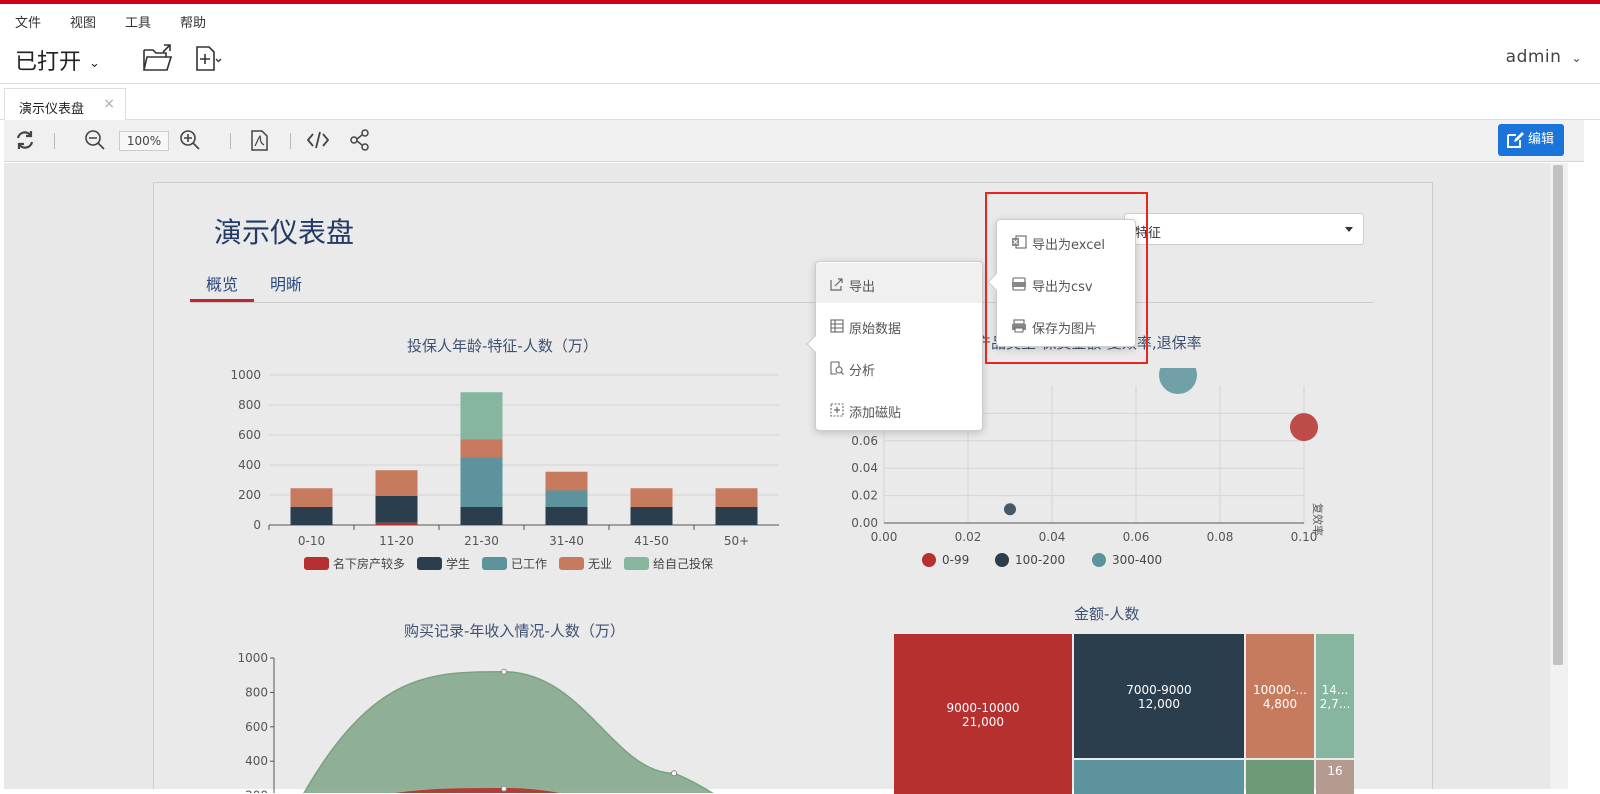 This screenshot has width=1600, height=794. Describe the element at coordinates (245, 375) in the screenshot. I see `y-tick-label: 1000` at that location.